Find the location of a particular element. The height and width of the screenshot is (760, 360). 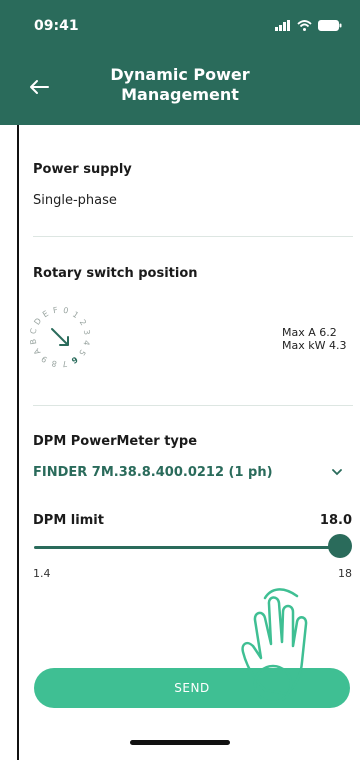

dial-char: 7 is located at coordinates (64, 364).